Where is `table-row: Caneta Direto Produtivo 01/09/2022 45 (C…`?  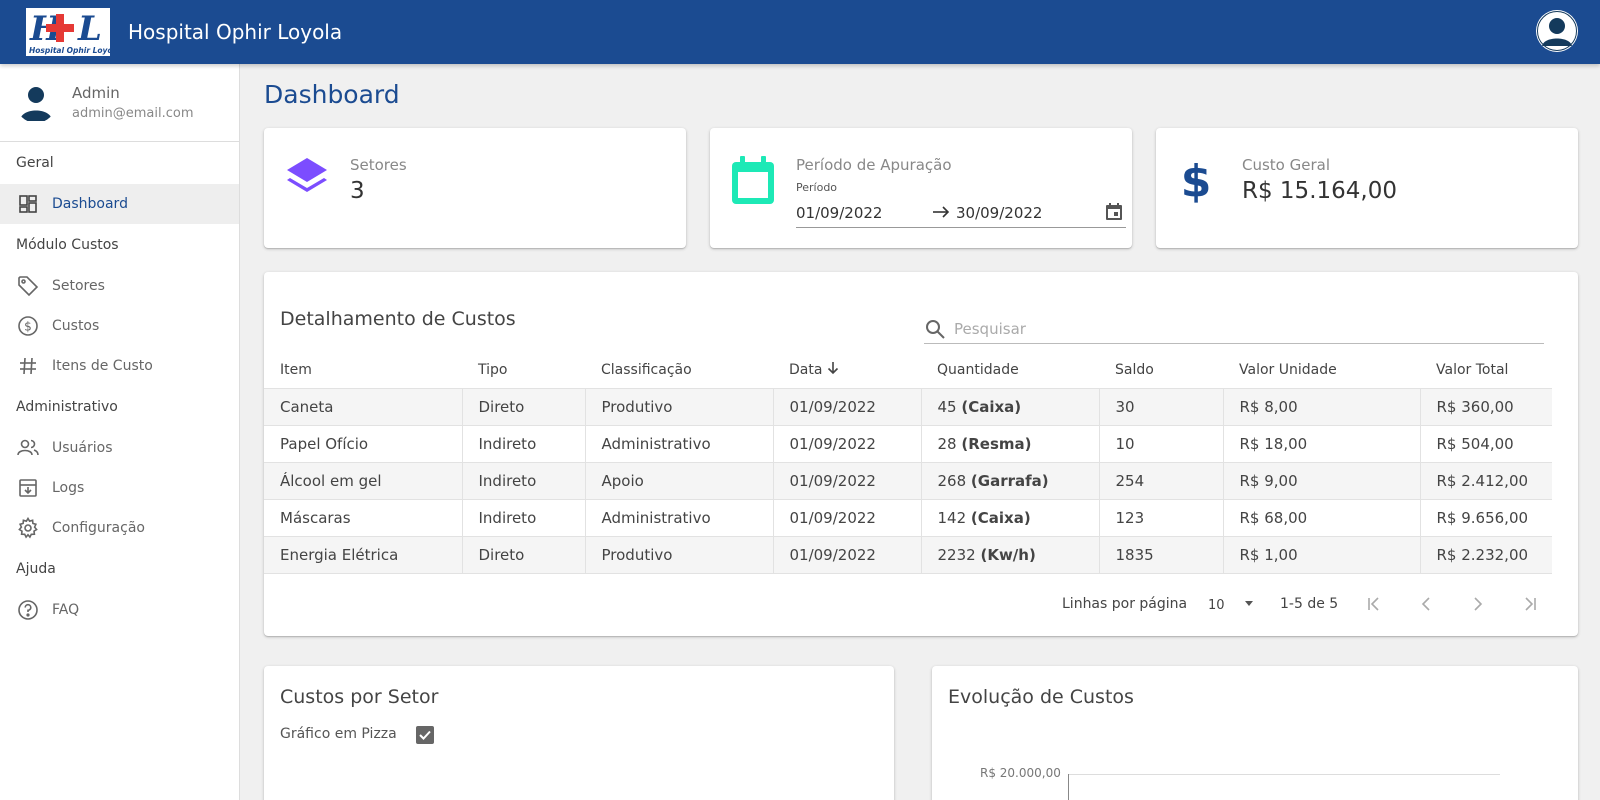 table-row: Caneta Direto Produtivo 01/09/2022 45 (C… is located at coordinates (908, 406).